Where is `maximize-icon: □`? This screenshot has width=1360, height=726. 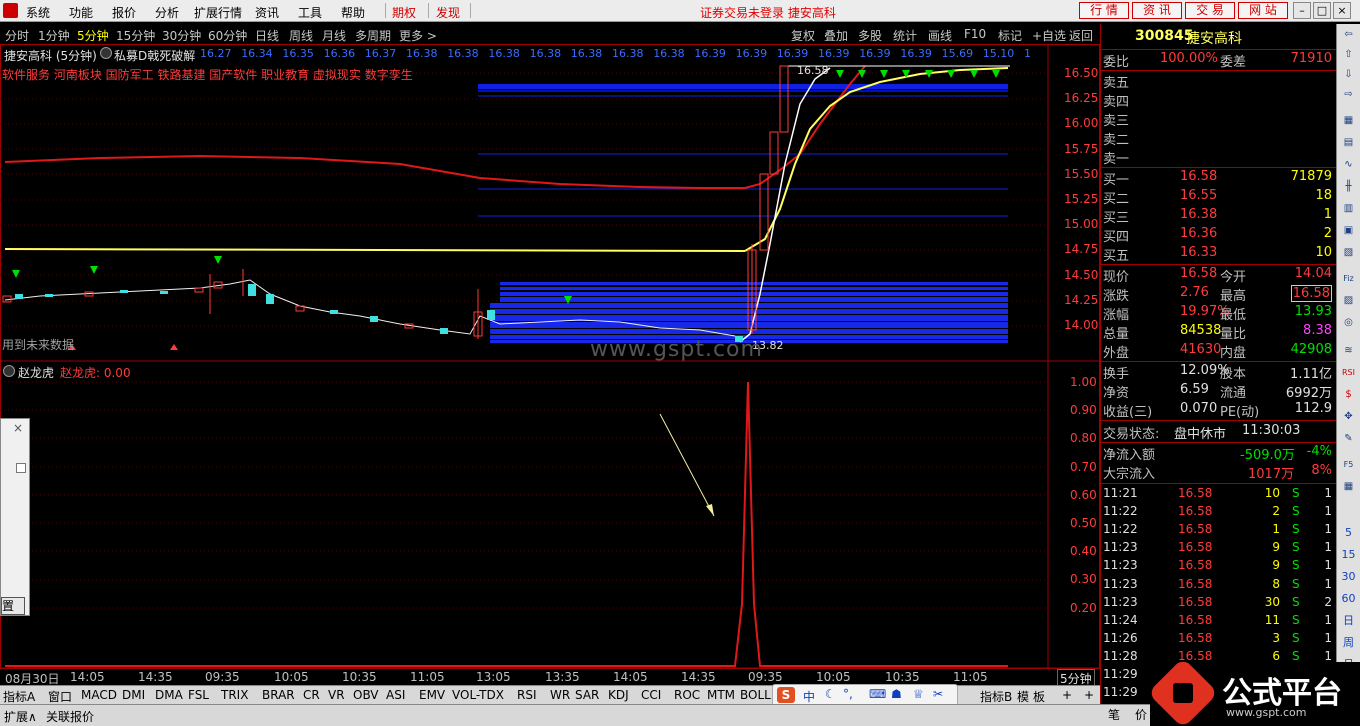
maximize-icon: □ is located at coordinates (1322, 10).